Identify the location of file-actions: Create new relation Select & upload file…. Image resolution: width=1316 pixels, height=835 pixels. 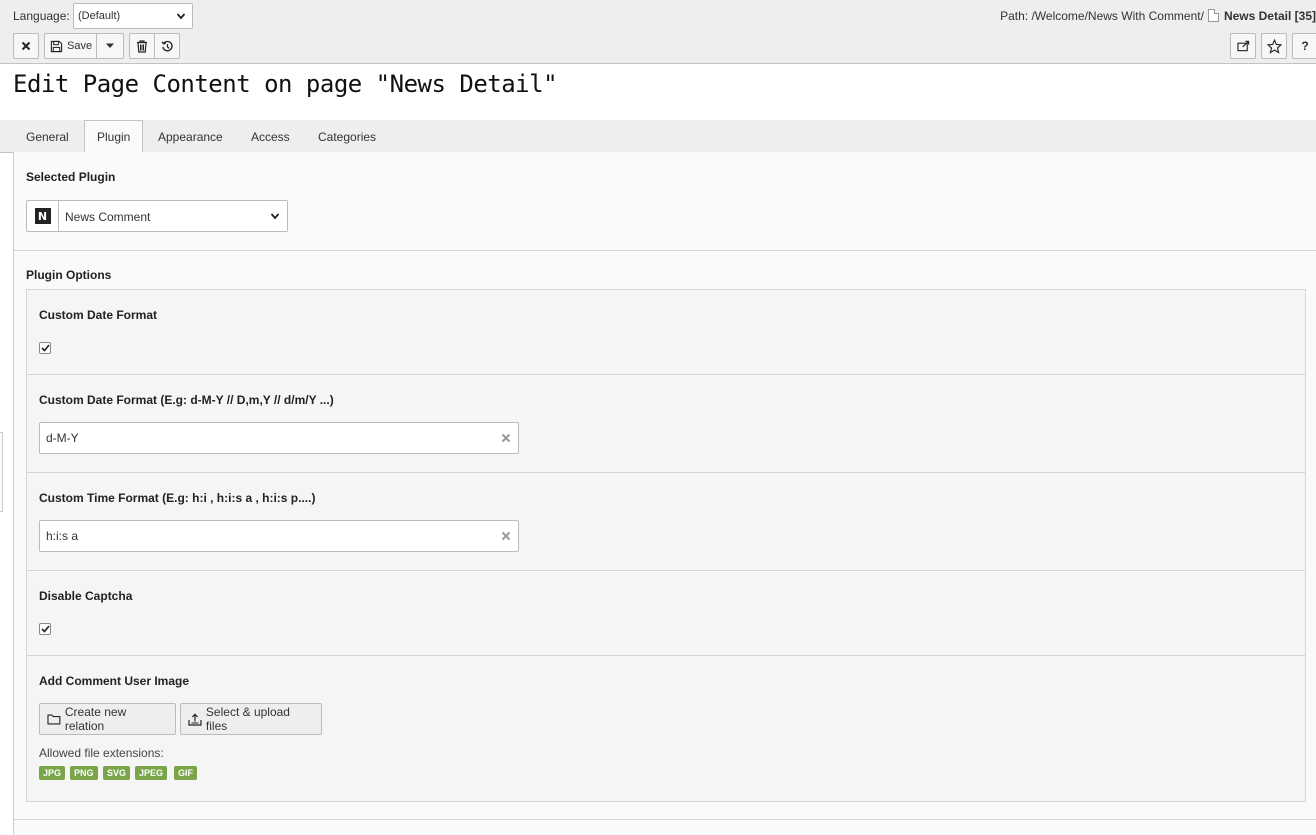
(189, 719).